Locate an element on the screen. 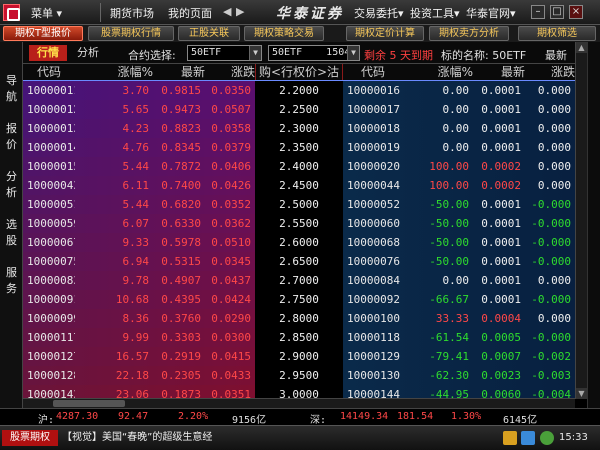 The width and height of the screenshot is (600, 450). call-change: 0.0358 is located at coordinates (231, 128).